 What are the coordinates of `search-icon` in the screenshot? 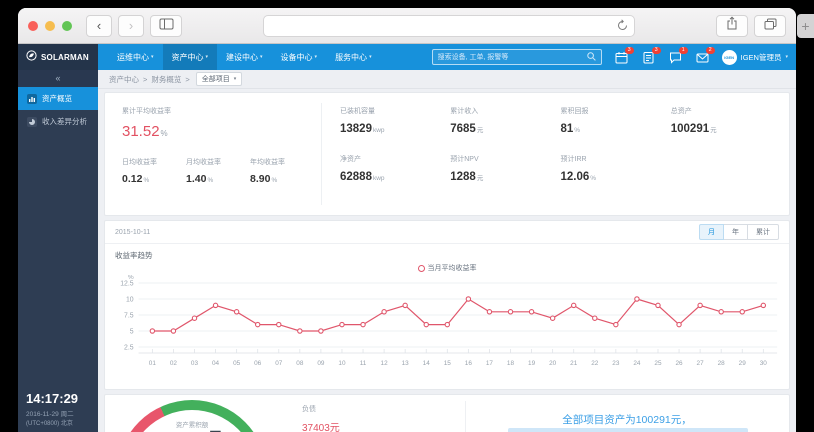 It's located at (591, 57).